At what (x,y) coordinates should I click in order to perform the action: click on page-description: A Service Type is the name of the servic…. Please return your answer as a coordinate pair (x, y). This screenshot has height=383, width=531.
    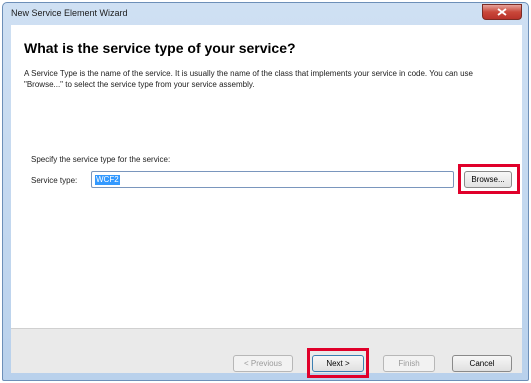
    Looking at the image, I should click on (248, 79).